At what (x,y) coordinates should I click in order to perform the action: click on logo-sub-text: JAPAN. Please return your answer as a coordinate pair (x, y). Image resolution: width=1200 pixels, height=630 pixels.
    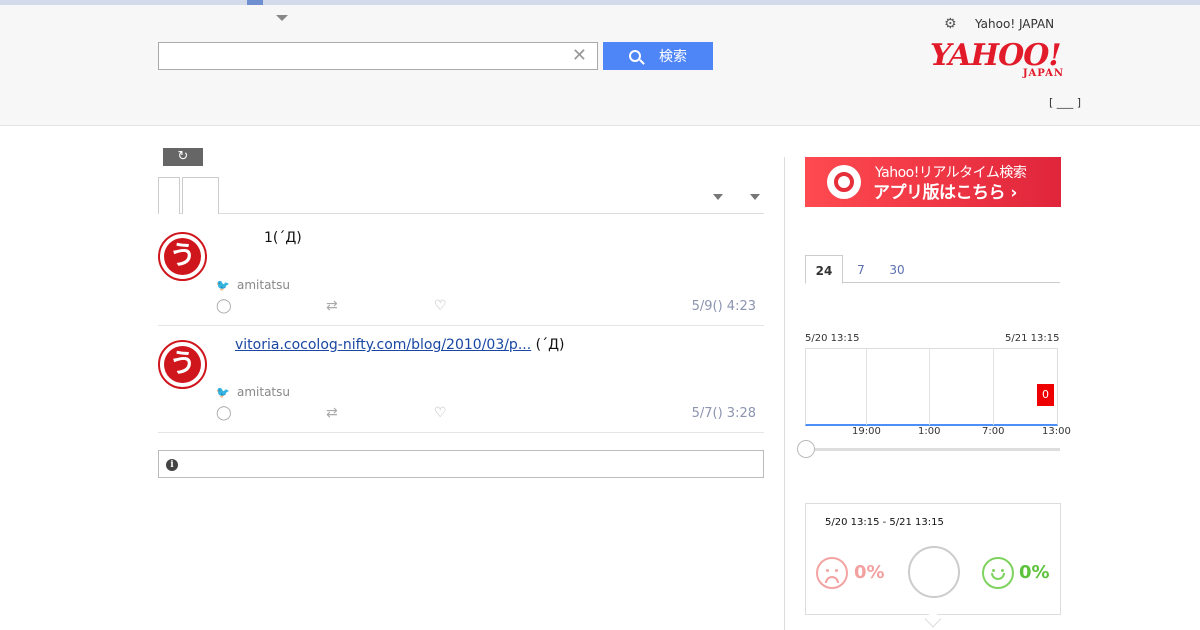
    Looking at the image, I should click on (1043, 73).